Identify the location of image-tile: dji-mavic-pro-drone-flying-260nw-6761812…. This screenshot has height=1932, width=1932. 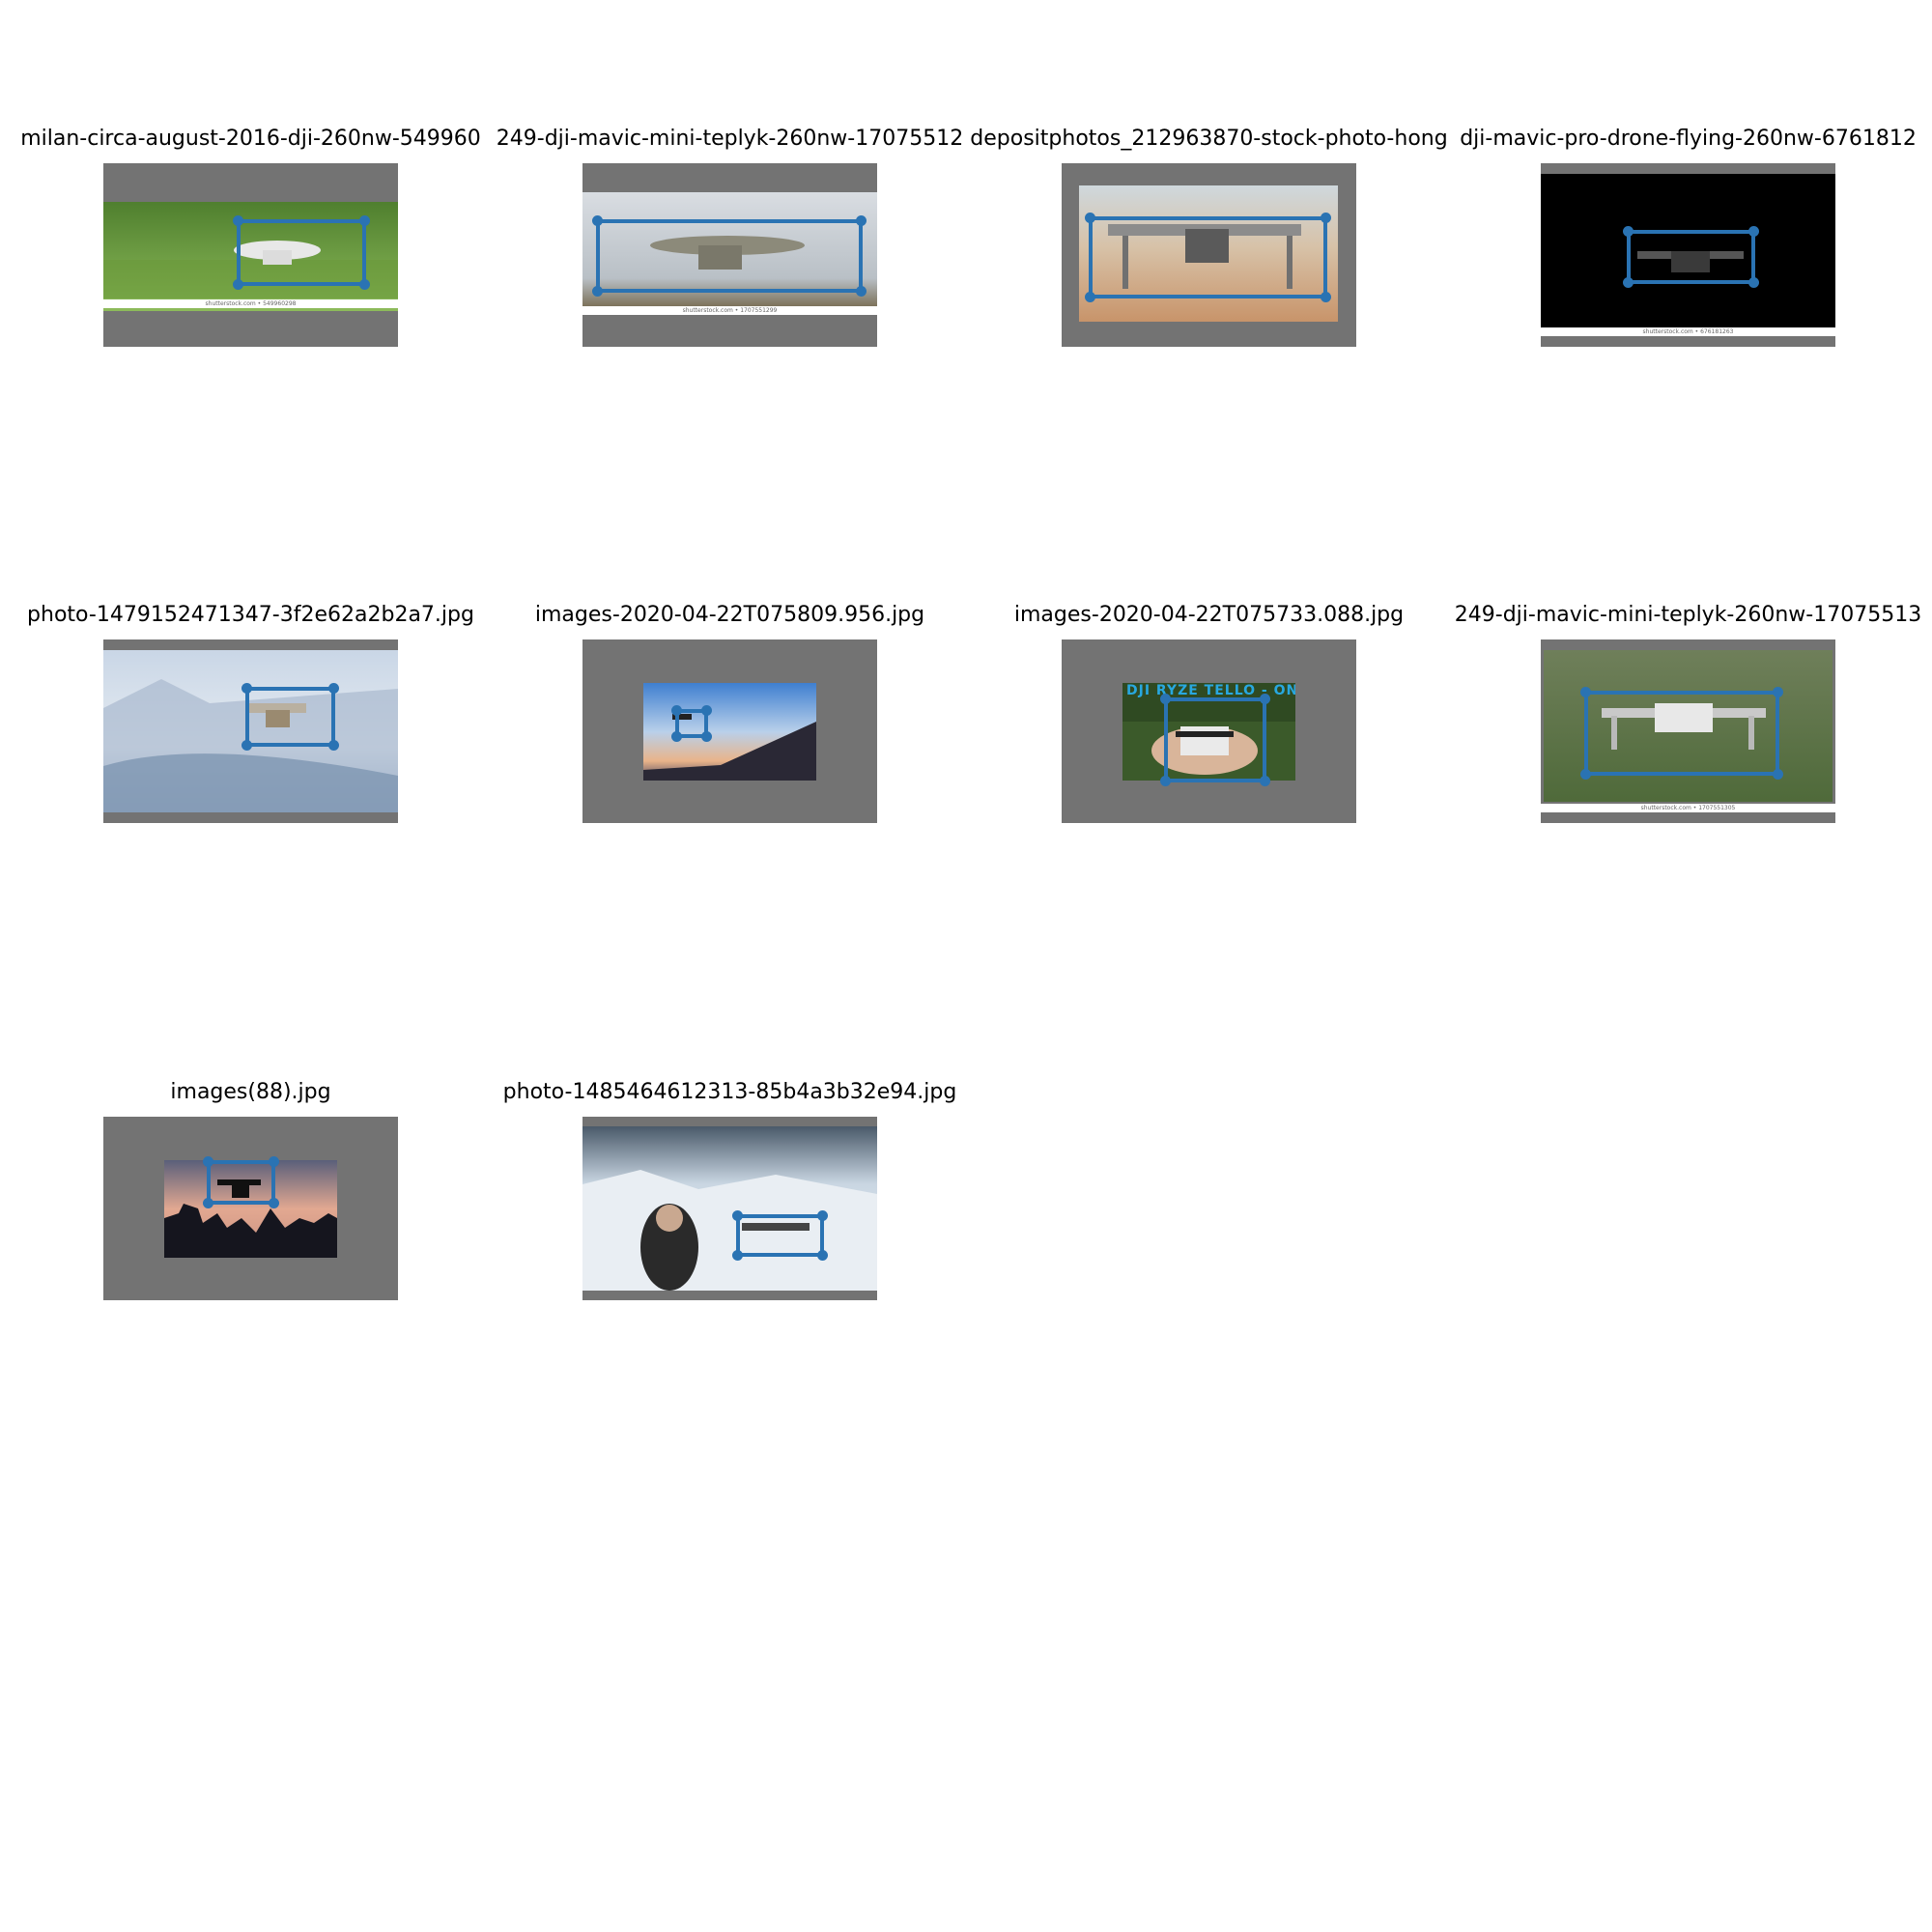
(1688, 237).